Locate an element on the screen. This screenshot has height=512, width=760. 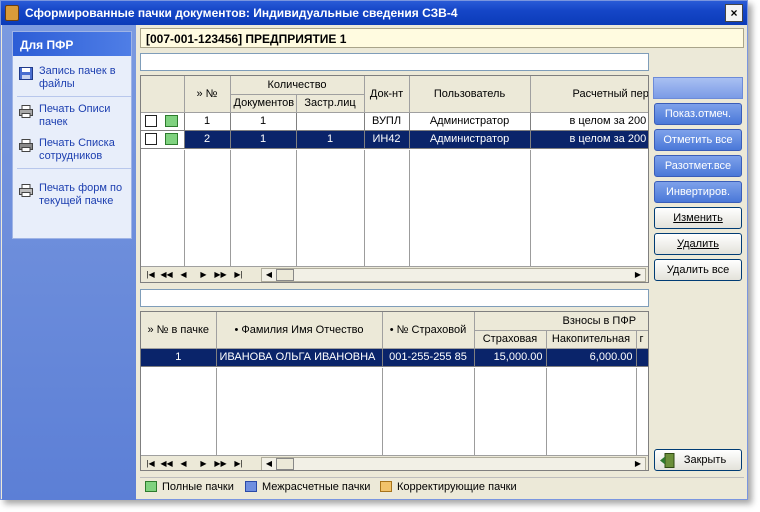
col-header-accumulative-part: Накопительная is located at coordinates (591, 339).